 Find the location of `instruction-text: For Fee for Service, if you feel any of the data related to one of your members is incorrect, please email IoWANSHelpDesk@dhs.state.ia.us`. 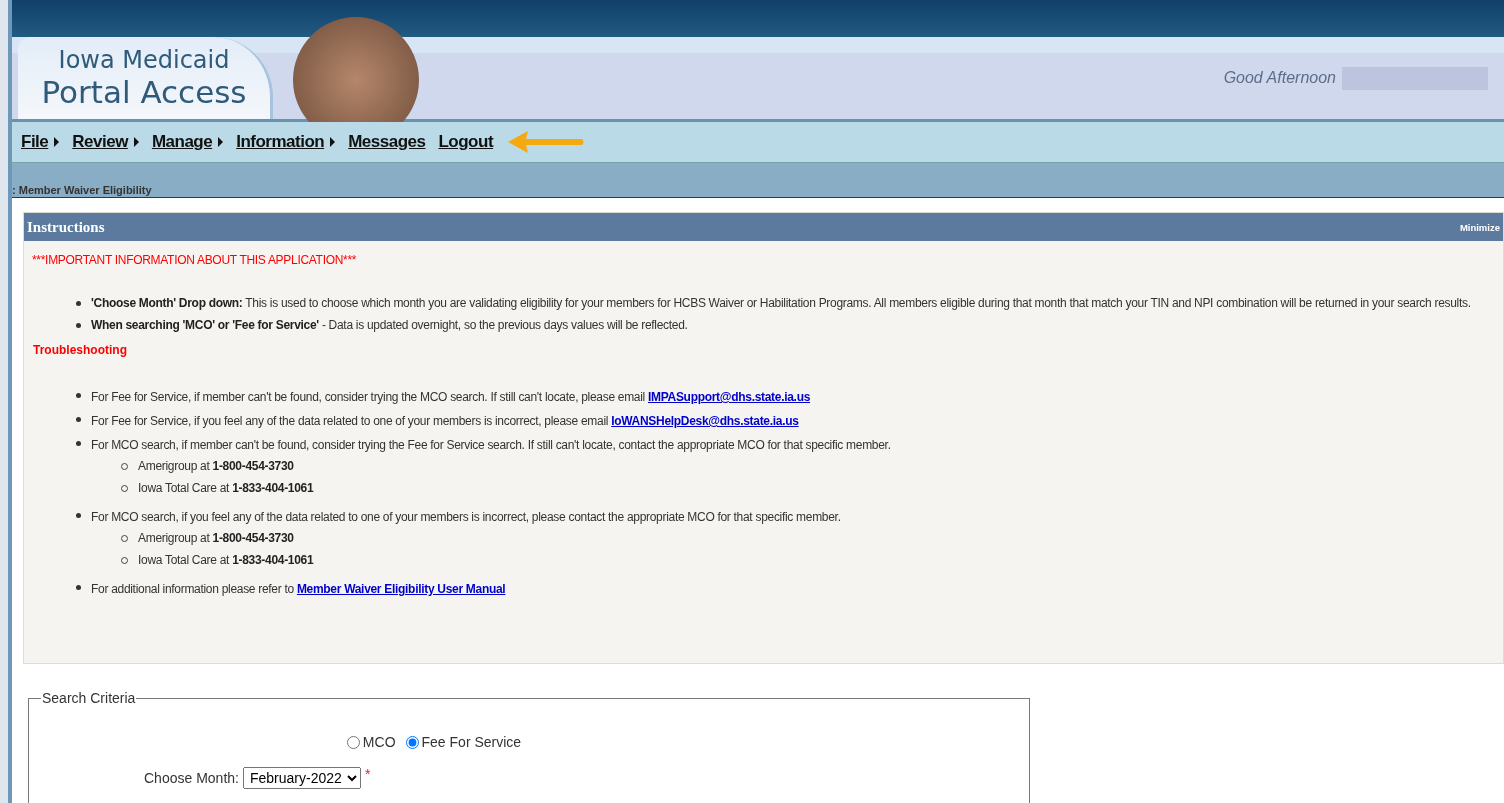

instruction-text: For Fee for Service, if you feel any of the data related to one of your members is incorrect, please email IoWANSHelpDesk@dhs.state.ia.us is located at coordinates (445, 421).